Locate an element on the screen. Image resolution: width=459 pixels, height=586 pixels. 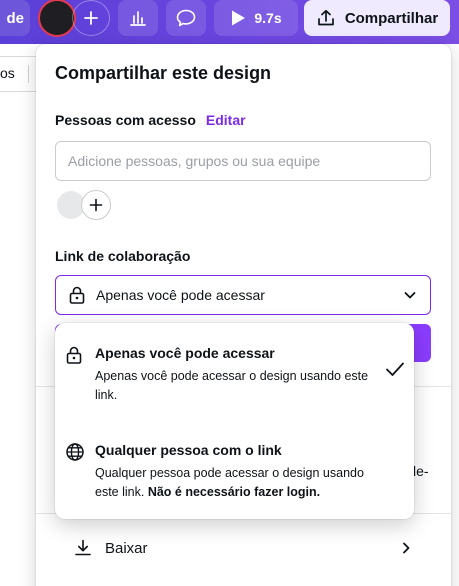
panel-title: Compartilhar este design is located at coordinates (163, 73).